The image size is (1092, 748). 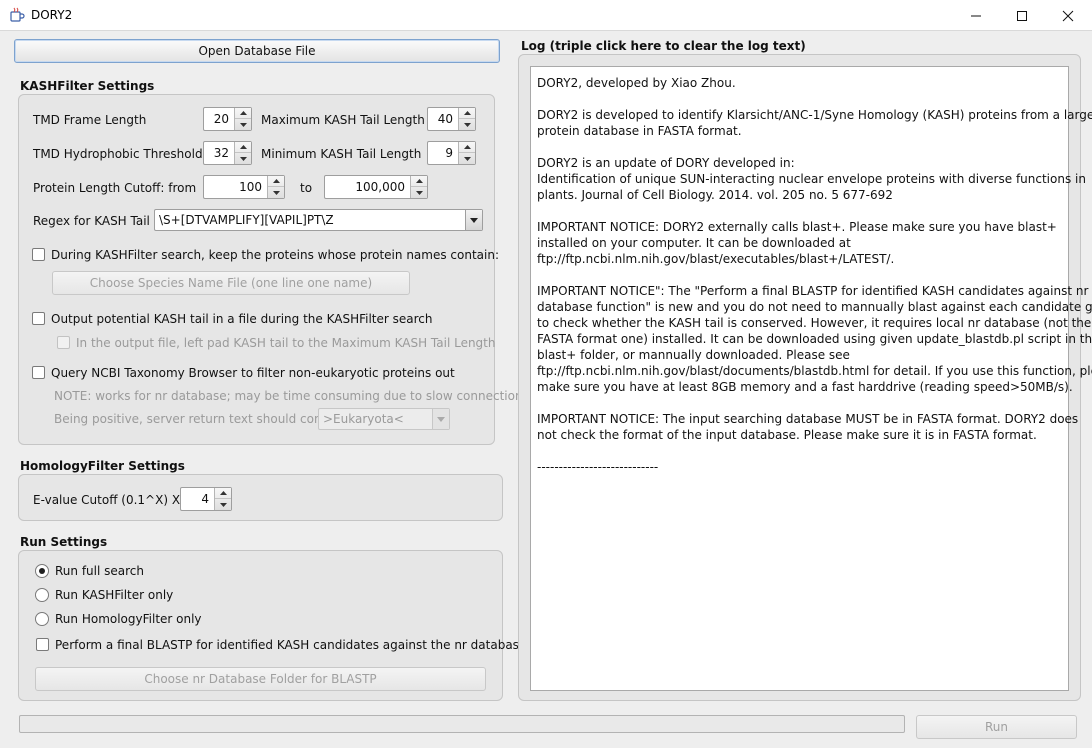 I want to click on max-tail-label: Maximum KASH Tail Length, so click(x=343, y=120).